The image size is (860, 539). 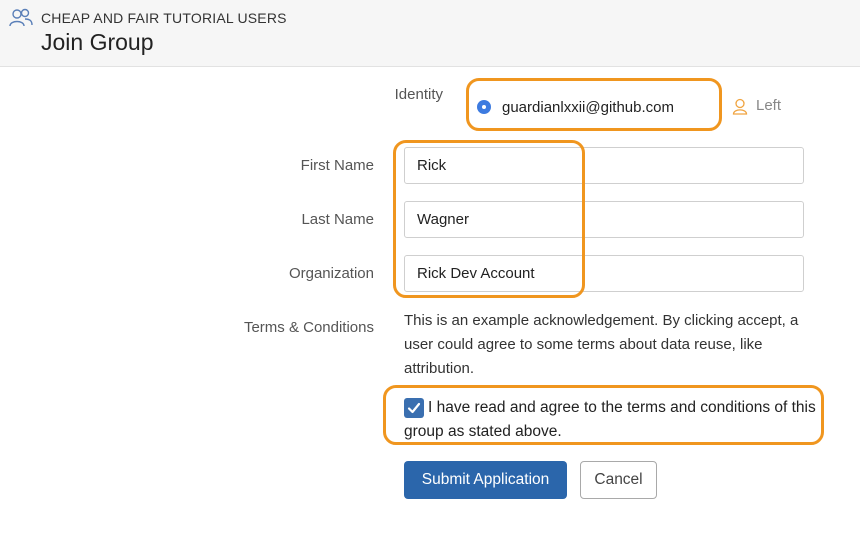 I want to click on page-header: CHEAP AND FAIR TUTORIAL USERS Join Group, so click(x=430, y=33).